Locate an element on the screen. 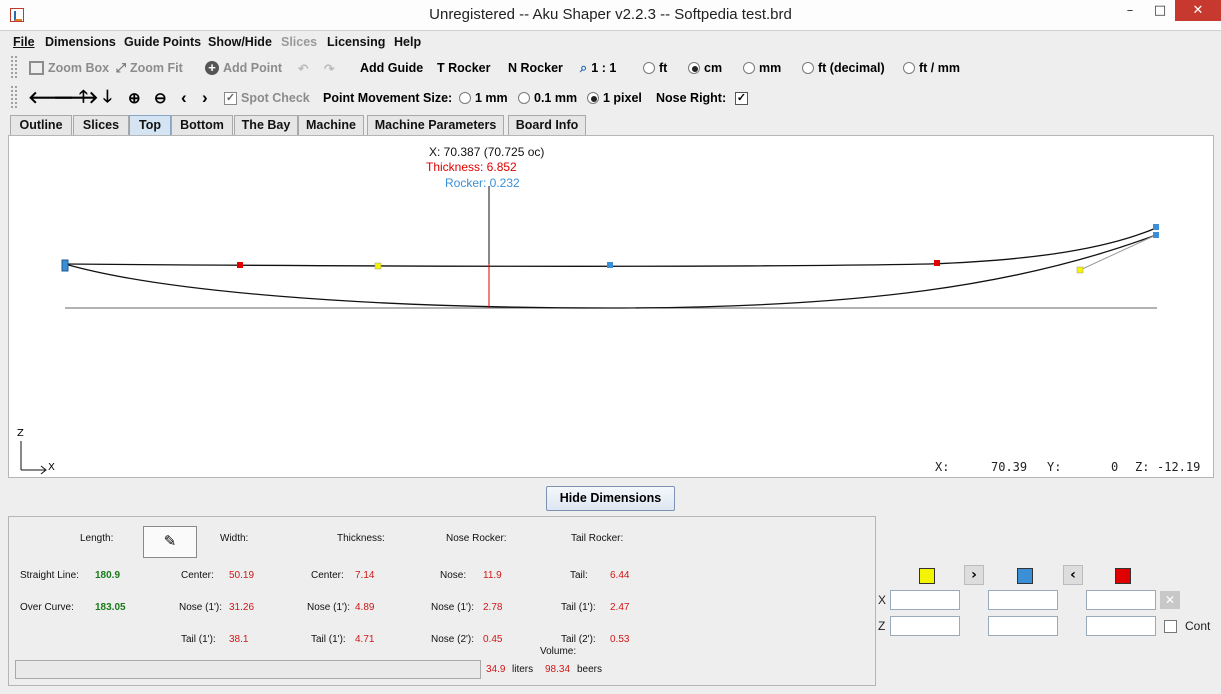  spot-check-button: ✓ Spot Check is located at coordinates (267, 98).